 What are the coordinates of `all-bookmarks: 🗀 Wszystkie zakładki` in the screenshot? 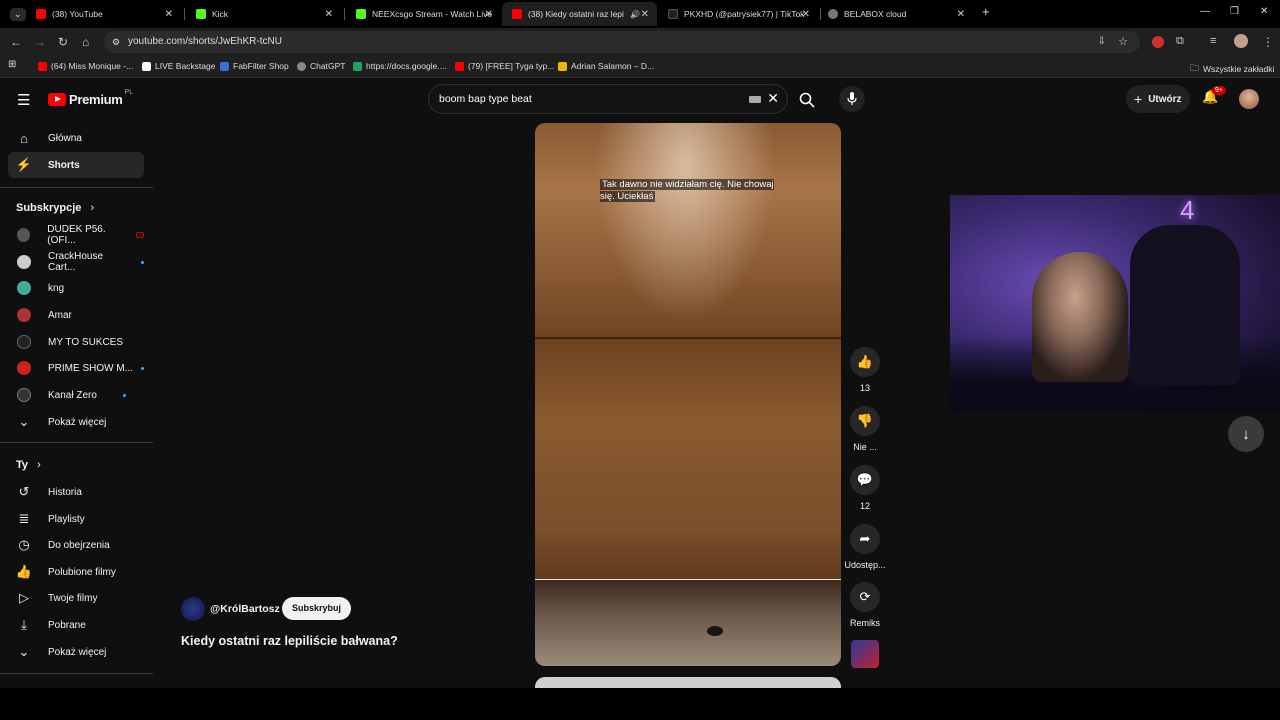 It's located at (1232, 69).